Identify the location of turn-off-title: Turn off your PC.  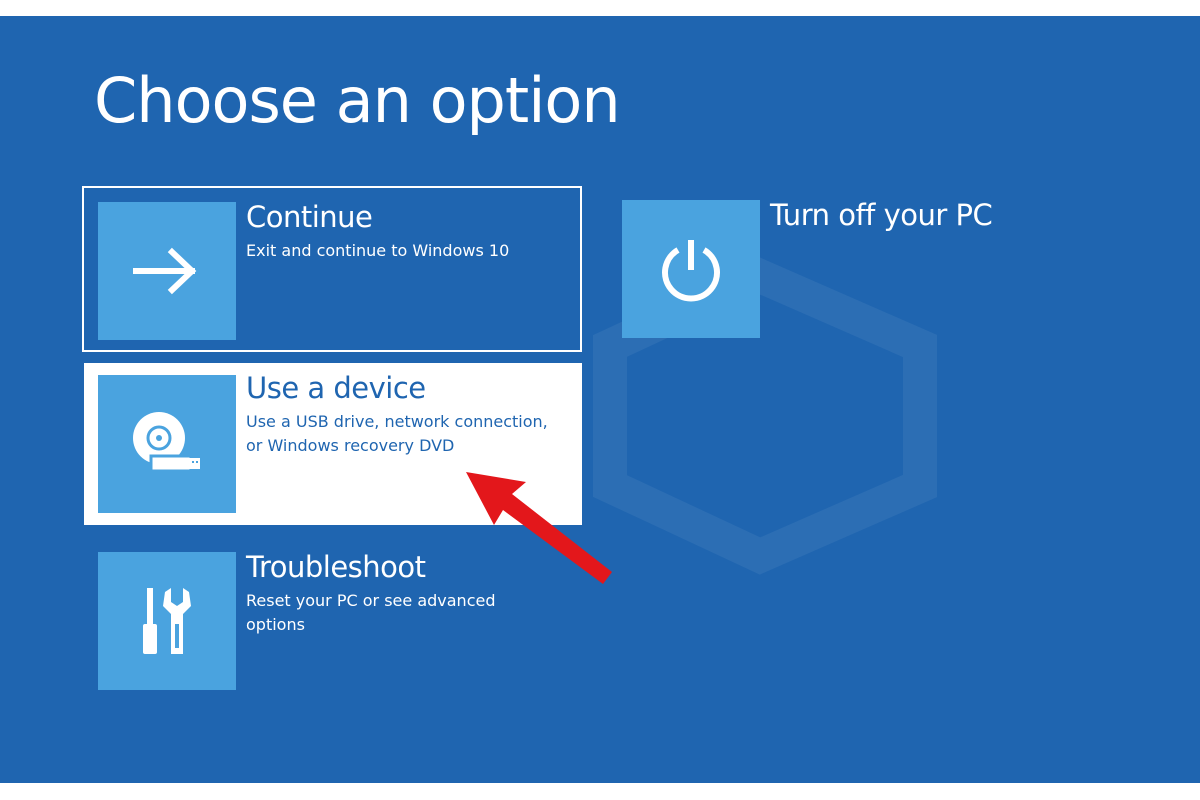
(881, 215).